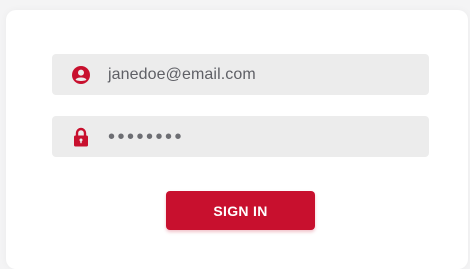 This screenshot has height=269, width=470. I want to click on password-field: ••••••••, so click(240, 136).